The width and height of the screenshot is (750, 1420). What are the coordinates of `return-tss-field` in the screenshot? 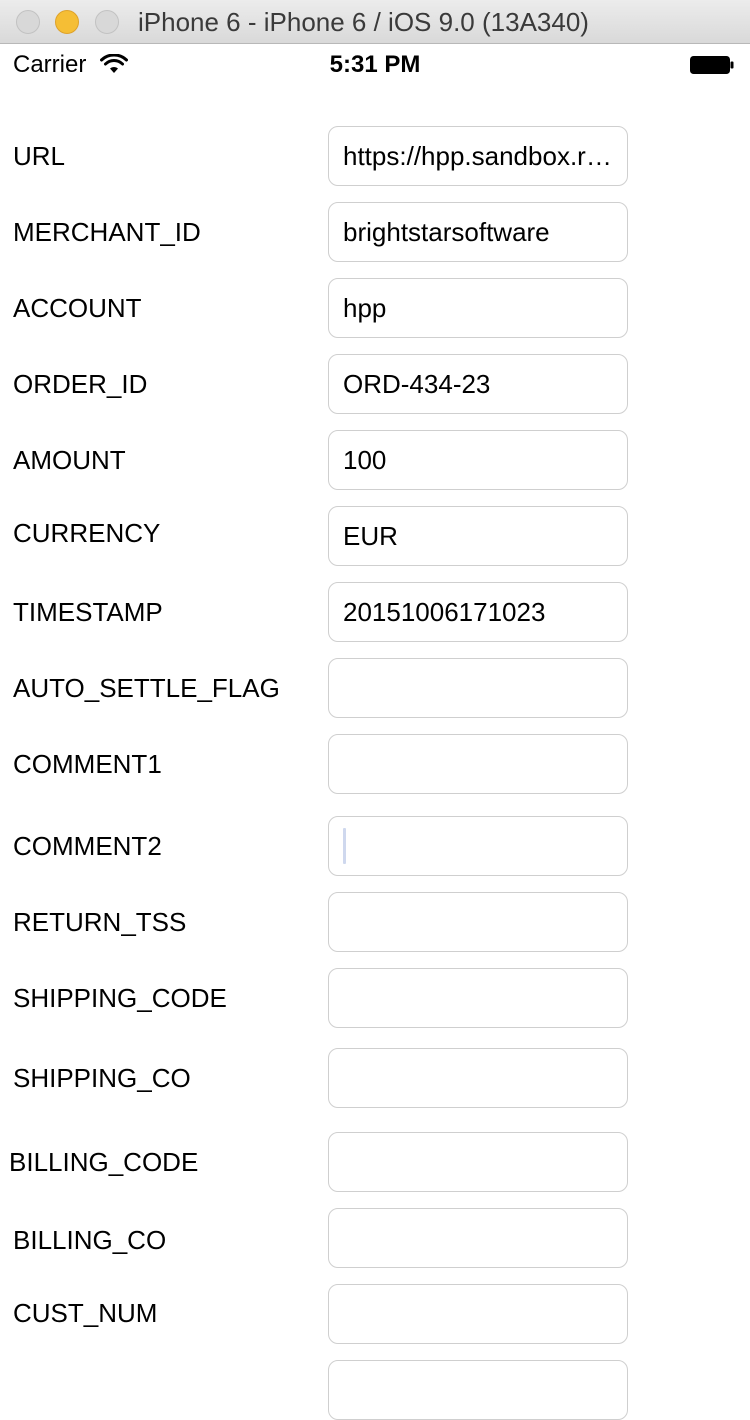 It's located at (478, 922).